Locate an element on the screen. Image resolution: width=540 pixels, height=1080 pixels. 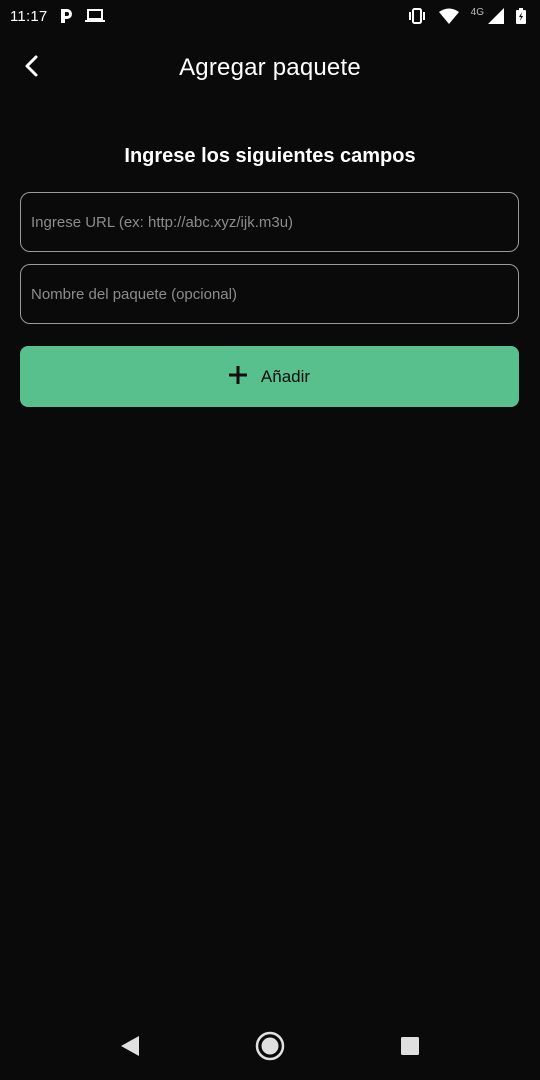
wifi-icon is located at coordinates (448, 16).